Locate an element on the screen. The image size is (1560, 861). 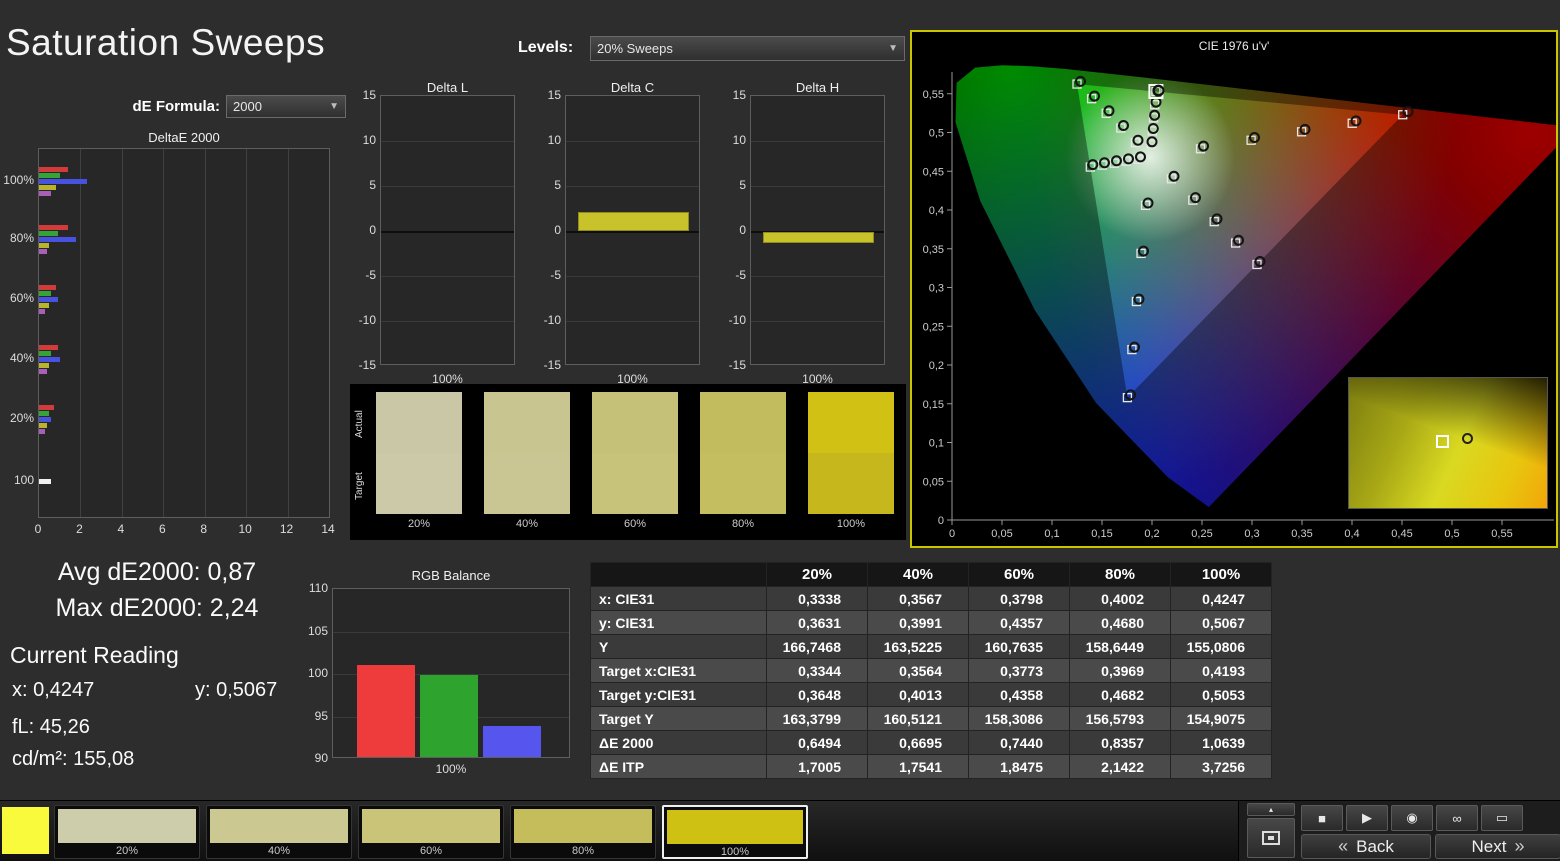
patch-label: 20% is located at coordinates (127, 851).